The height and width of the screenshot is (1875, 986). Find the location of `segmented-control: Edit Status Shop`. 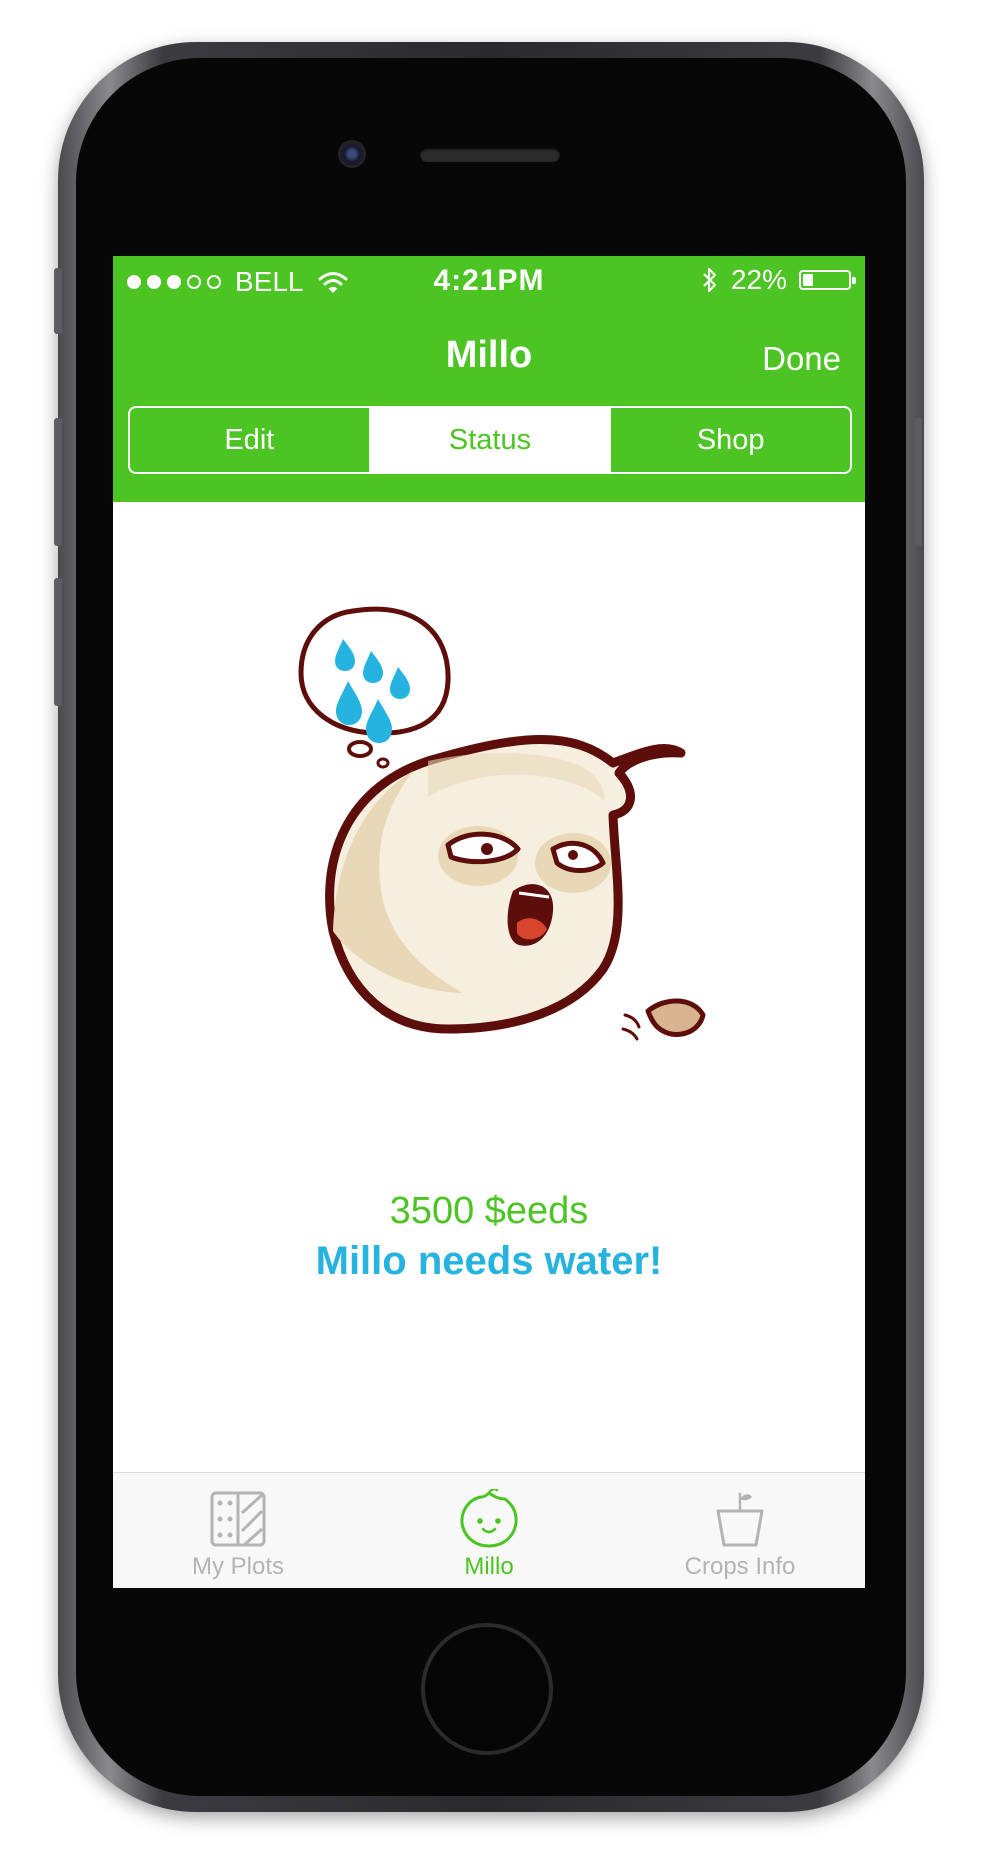

segmented-control: Edit Status Shop is located at coordinates (490, 440).